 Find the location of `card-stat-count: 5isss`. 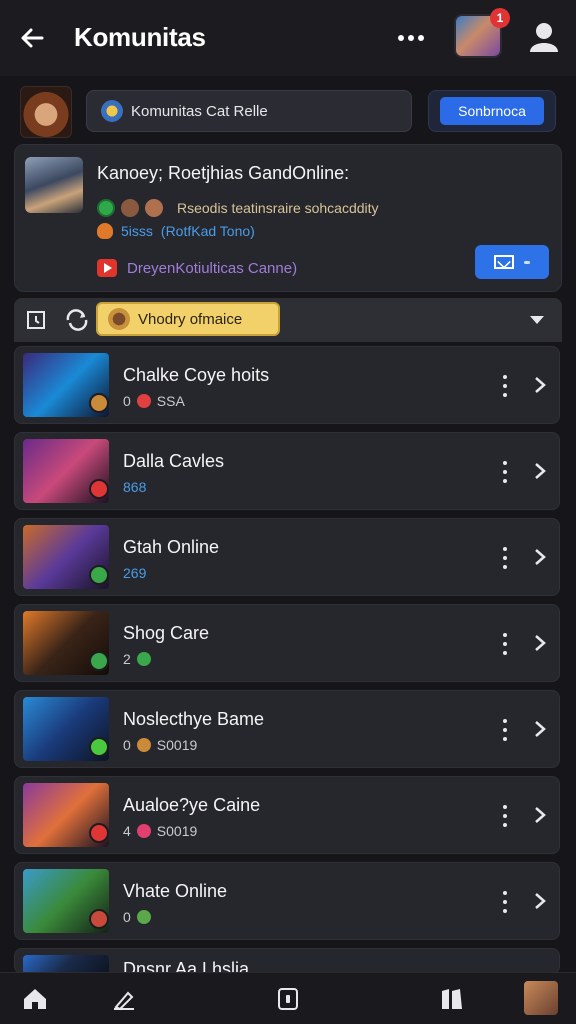

card-stat-count: 5isss is located at coordinates (137, 231).